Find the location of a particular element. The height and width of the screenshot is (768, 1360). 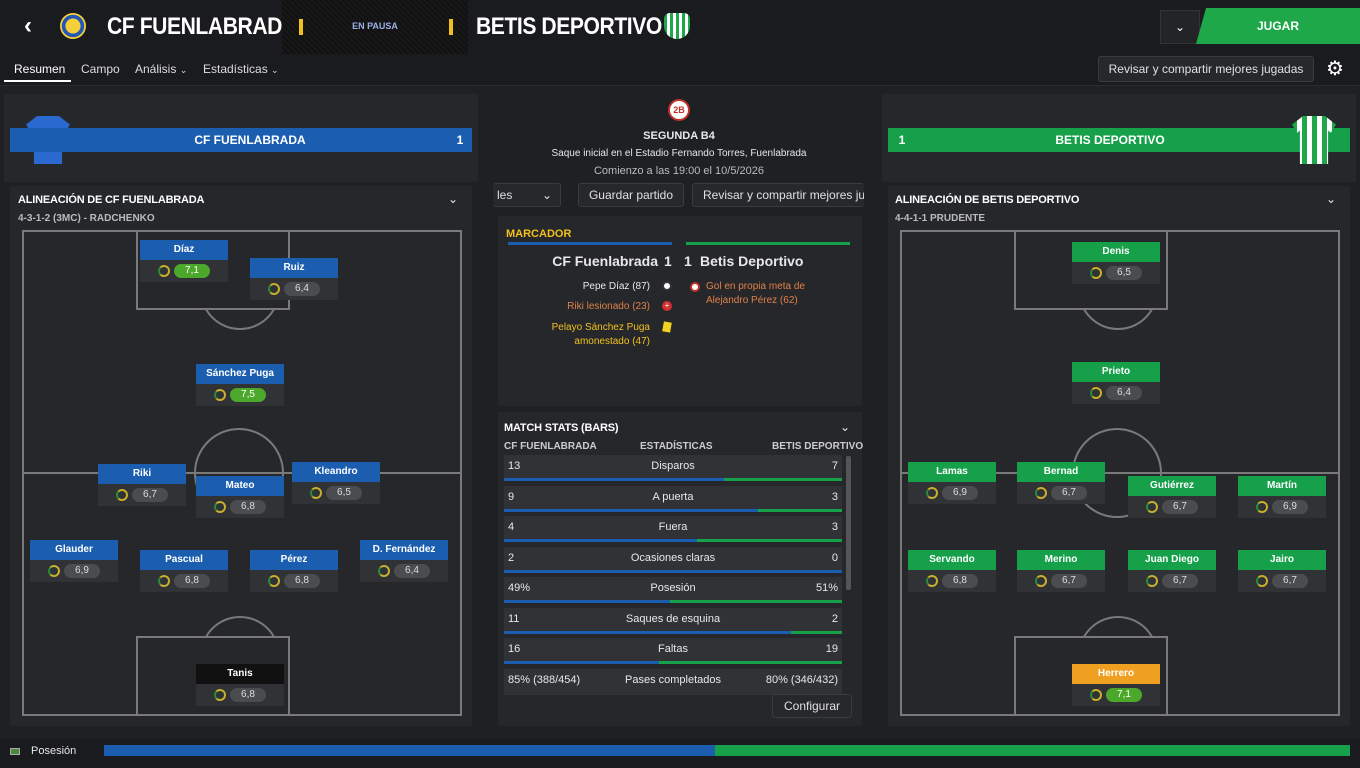

home-player-card: Kleandro 6,5 is located at coordinates (336, 486).